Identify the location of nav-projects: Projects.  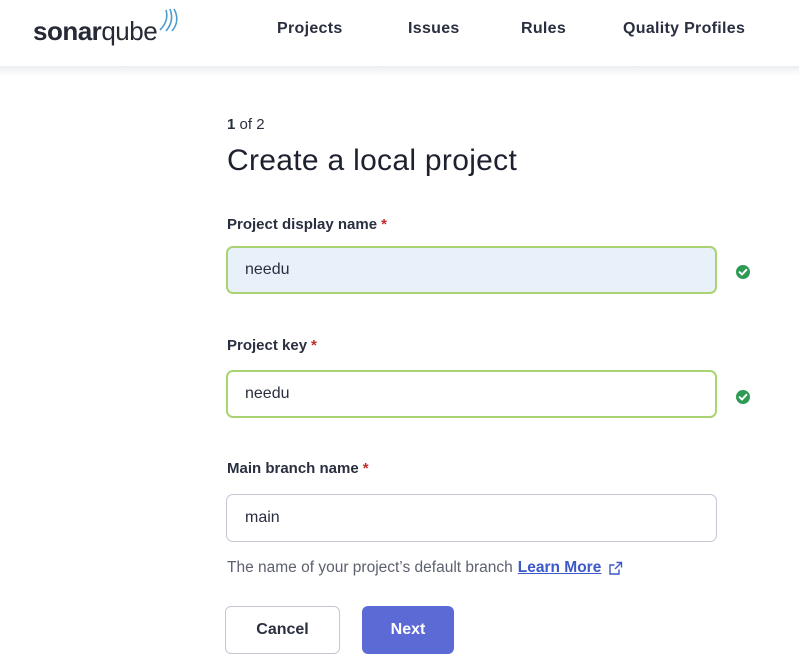
(310, 29).